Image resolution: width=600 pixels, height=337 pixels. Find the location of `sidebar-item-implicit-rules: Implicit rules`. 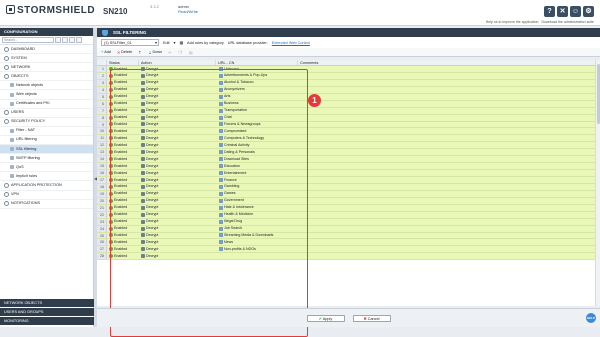

sidebar-item-implicit-rules: Implicit rules is located at coordinates (46, 177).